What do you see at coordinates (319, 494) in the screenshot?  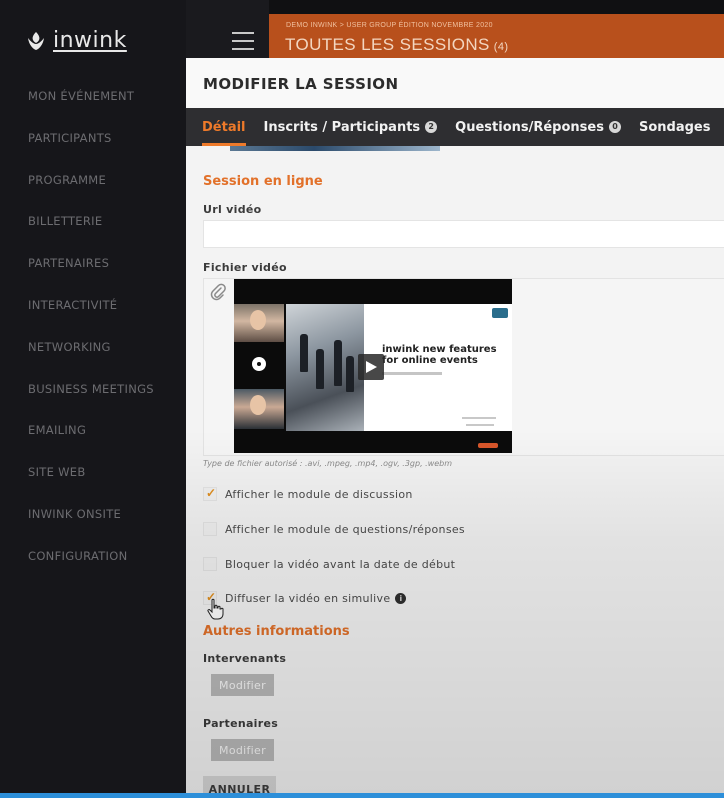 I see `checkbox-label: Afficher le module de discussion` at bounding box center [319, 494].